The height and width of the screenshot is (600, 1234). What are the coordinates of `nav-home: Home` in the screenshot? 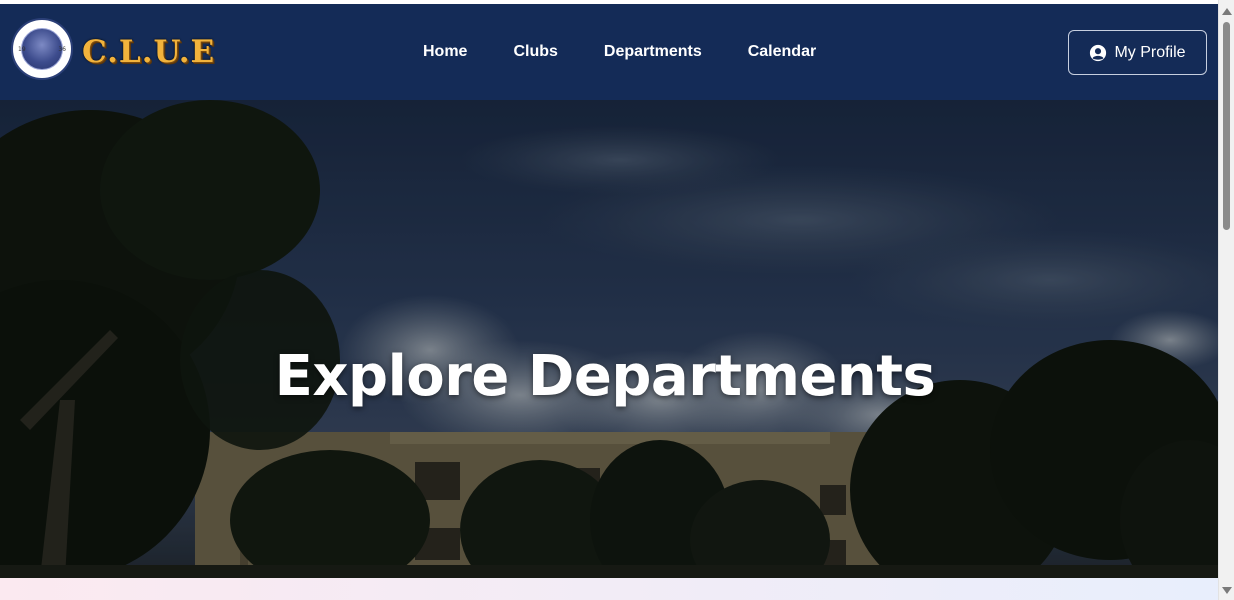 It's located at (445, 52).